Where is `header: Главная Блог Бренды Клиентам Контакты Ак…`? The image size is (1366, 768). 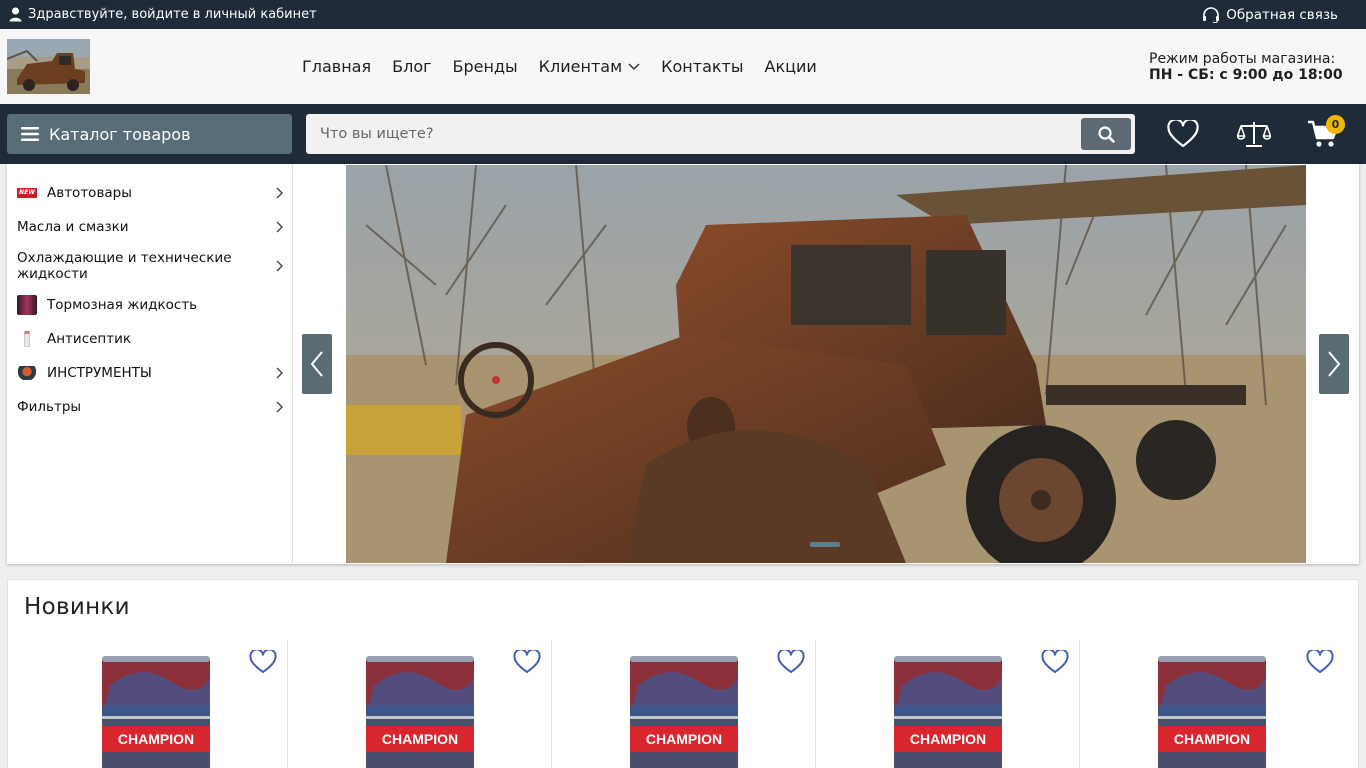
header: Главная Блог Бренды Клиентам Контакты Ак… is located at coordinates (683, 66).